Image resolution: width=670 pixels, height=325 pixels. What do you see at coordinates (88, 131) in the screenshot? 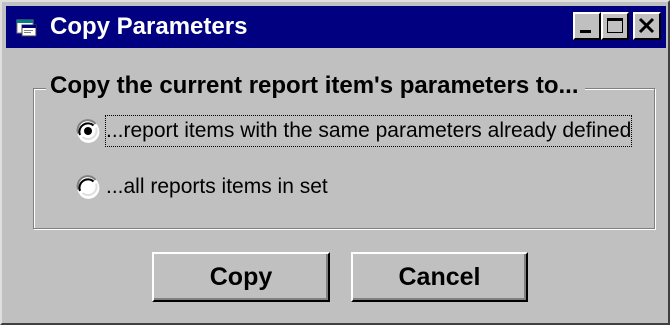
I see `radio-selected-icon` at bounding box center [88, 131].